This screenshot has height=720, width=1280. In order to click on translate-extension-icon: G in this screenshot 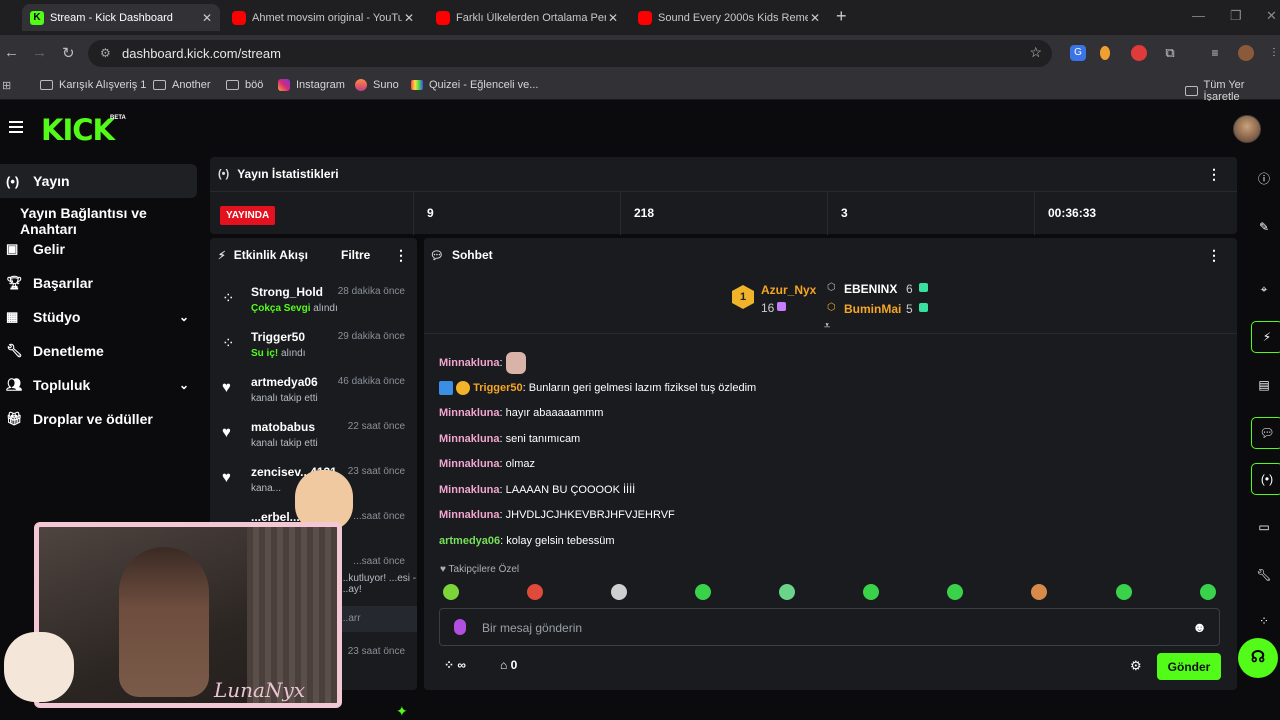, I will do `click(1078, 53)`.